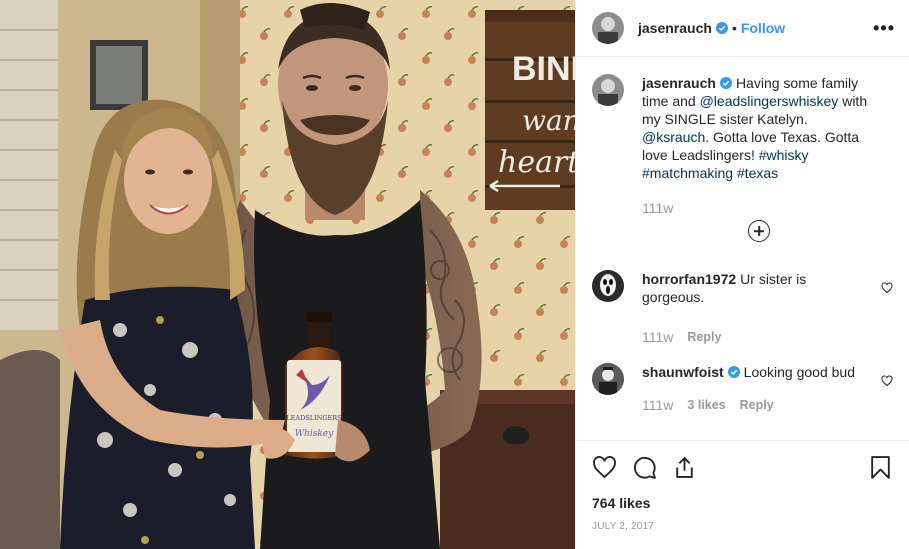  I want to click on caption-username: jasenrauch, so click(679, 83).